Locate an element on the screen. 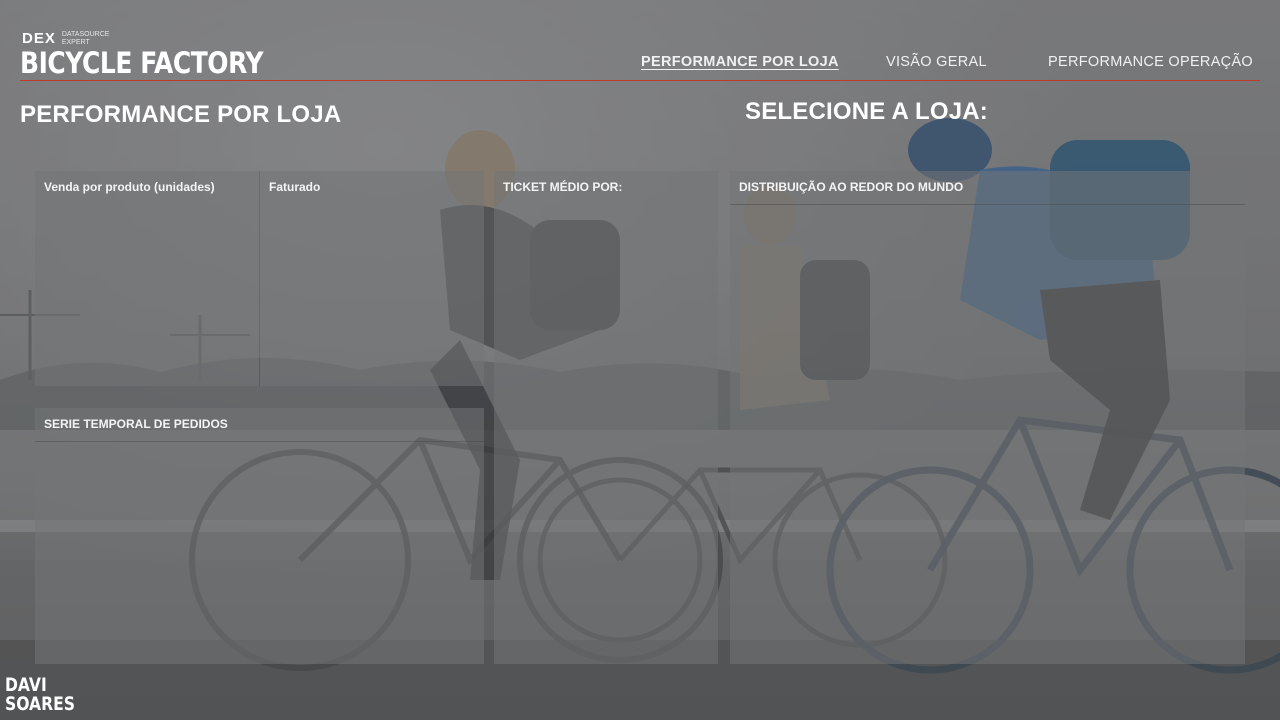 This screenshot has height=720, width=1280. dex-logo-sub-line2: EXPERT is located at coordinates (75, 42).